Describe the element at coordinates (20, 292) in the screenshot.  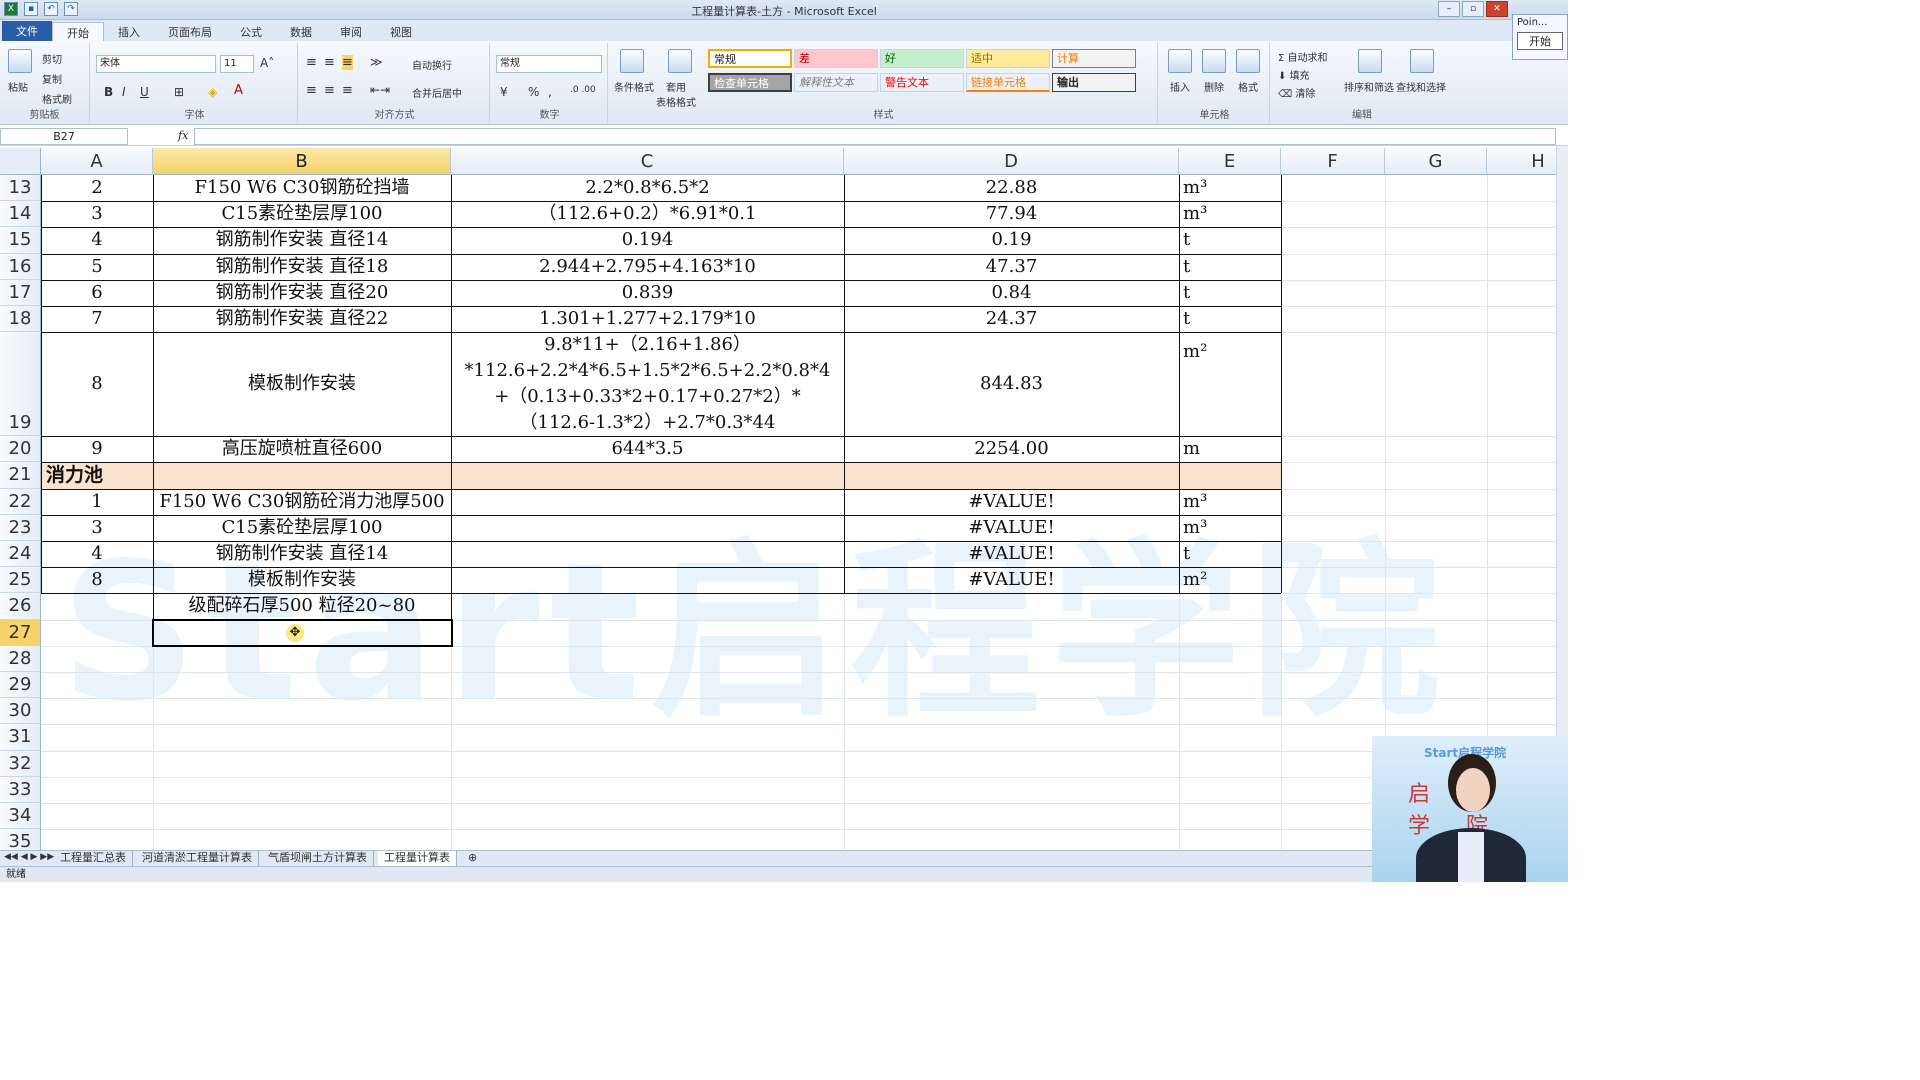
I see `row-header-17: 17` at that location.